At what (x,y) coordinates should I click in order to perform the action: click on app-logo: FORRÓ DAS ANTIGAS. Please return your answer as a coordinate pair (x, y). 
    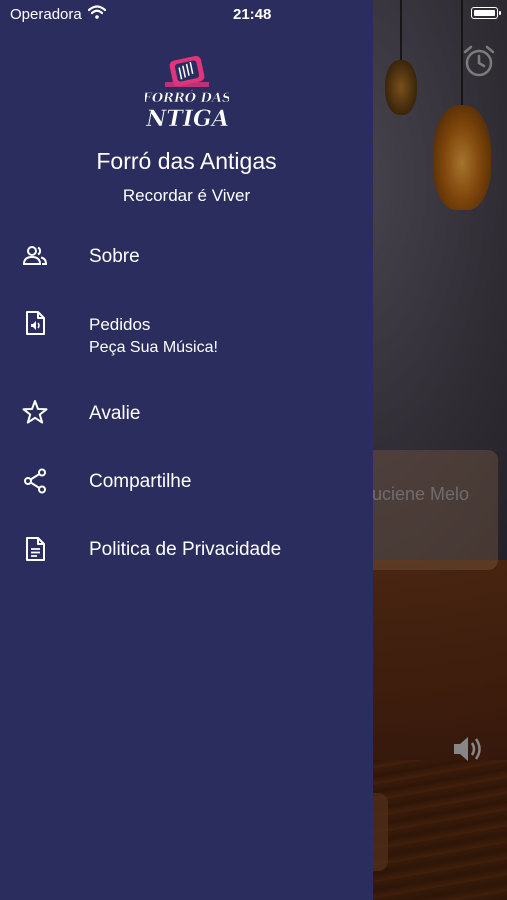
    Looking at the image, I should click on (187, 93).